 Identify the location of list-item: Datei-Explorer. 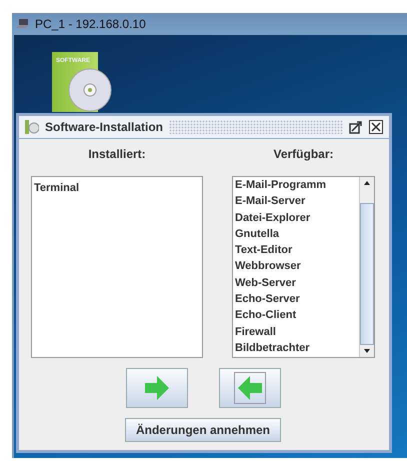
(296, 218).